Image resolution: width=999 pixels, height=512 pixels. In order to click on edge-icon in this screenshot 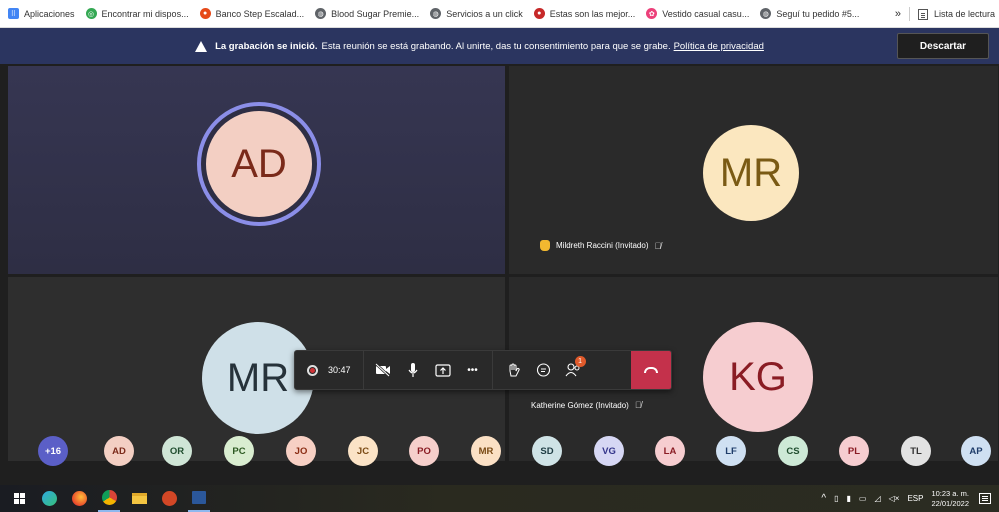, I will do `click(49, 498)`.